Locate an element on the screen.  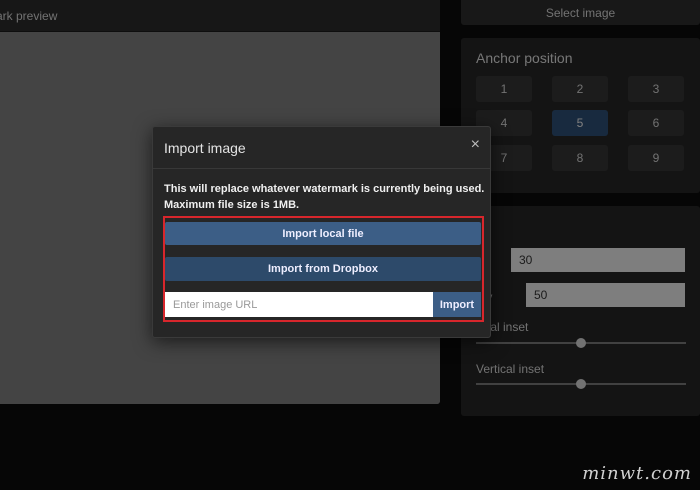
import-local-file-button: Import local file is located at coordinates (323, 233).